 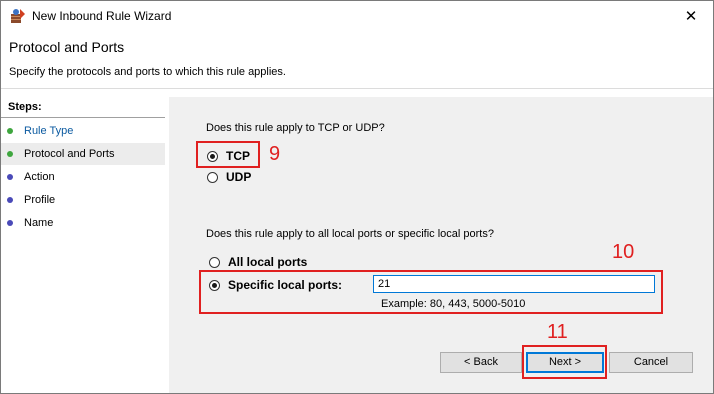 I want to click on next-highlight-box, so click(x=564, y=362).